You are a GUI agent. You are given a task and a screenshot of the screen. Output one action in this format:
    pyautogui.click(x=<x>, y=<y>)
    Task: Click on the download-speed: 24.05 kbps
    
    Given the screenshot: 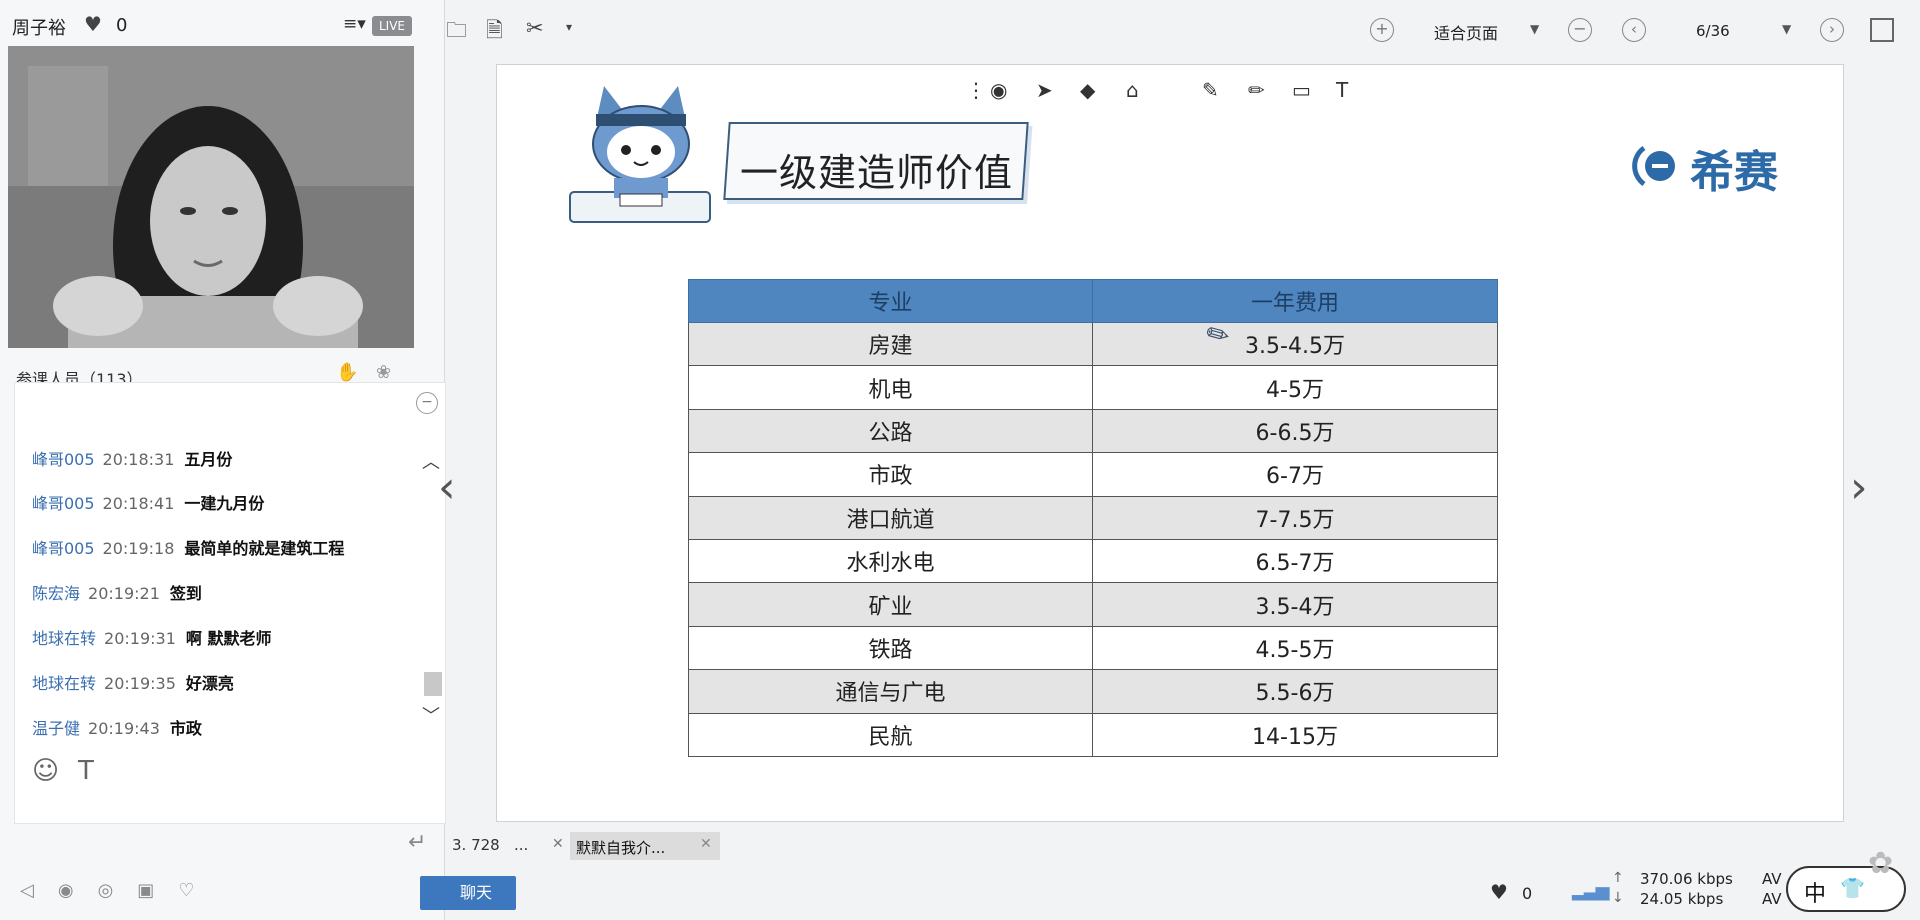 What is the action you would take?
    pyautogui.click(x=1682, y=899)
    